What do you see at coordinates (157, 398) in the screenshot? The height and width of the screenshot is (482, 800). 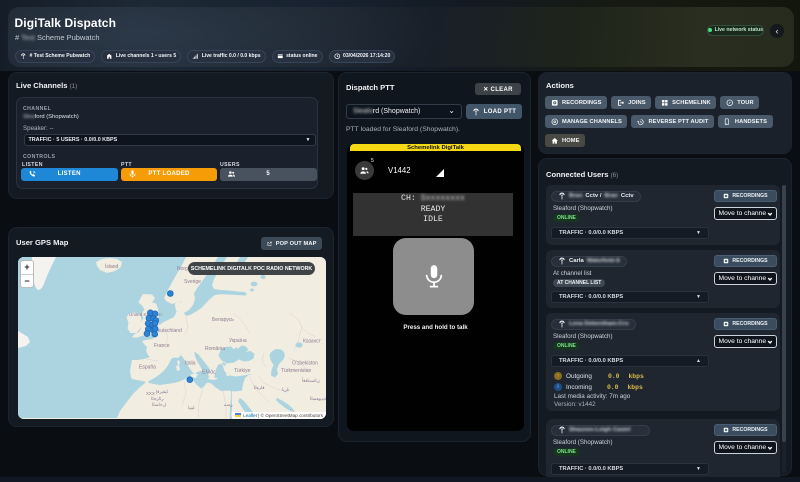 I see `svg-text: ﺮﺋاﺰﺠﻟا` at bounding box center [157, 398].